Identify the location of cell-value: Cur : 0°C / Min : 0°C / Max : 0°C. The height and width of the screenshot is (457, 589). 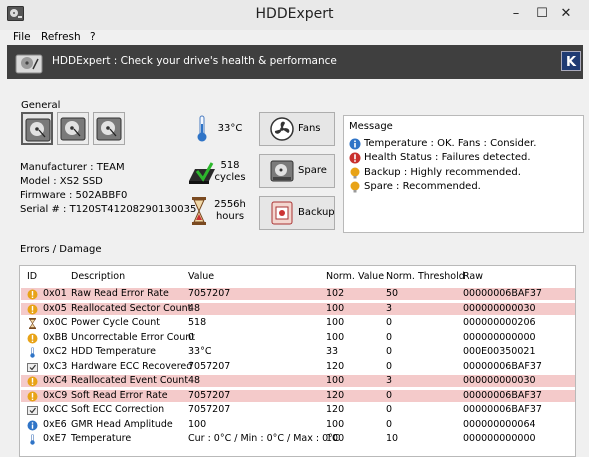
(264, 438).